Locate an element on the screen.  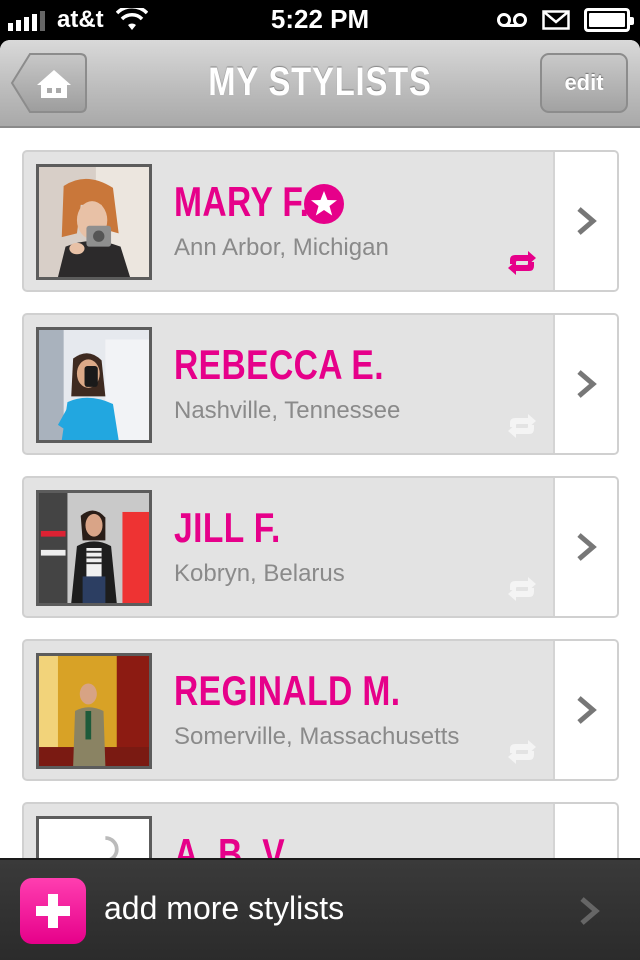
stylist-row: A. B. V. is located at coordinates (320, 830).